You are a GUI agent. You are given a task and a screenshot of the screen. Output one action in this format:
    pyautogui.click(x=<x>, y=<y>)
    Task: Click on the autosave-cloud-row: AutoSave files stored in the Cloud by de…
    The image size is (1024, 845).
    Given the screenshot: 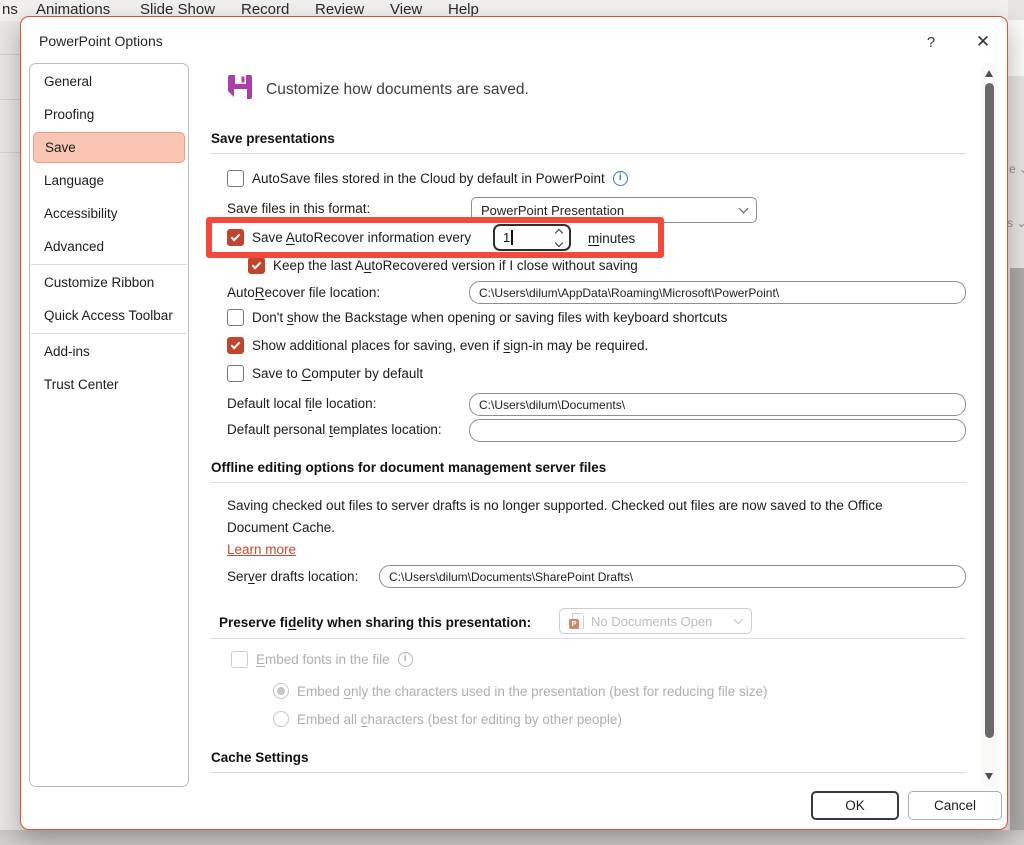 What is the action you would take?
    pyautogui.click(x=427, y=178)
    